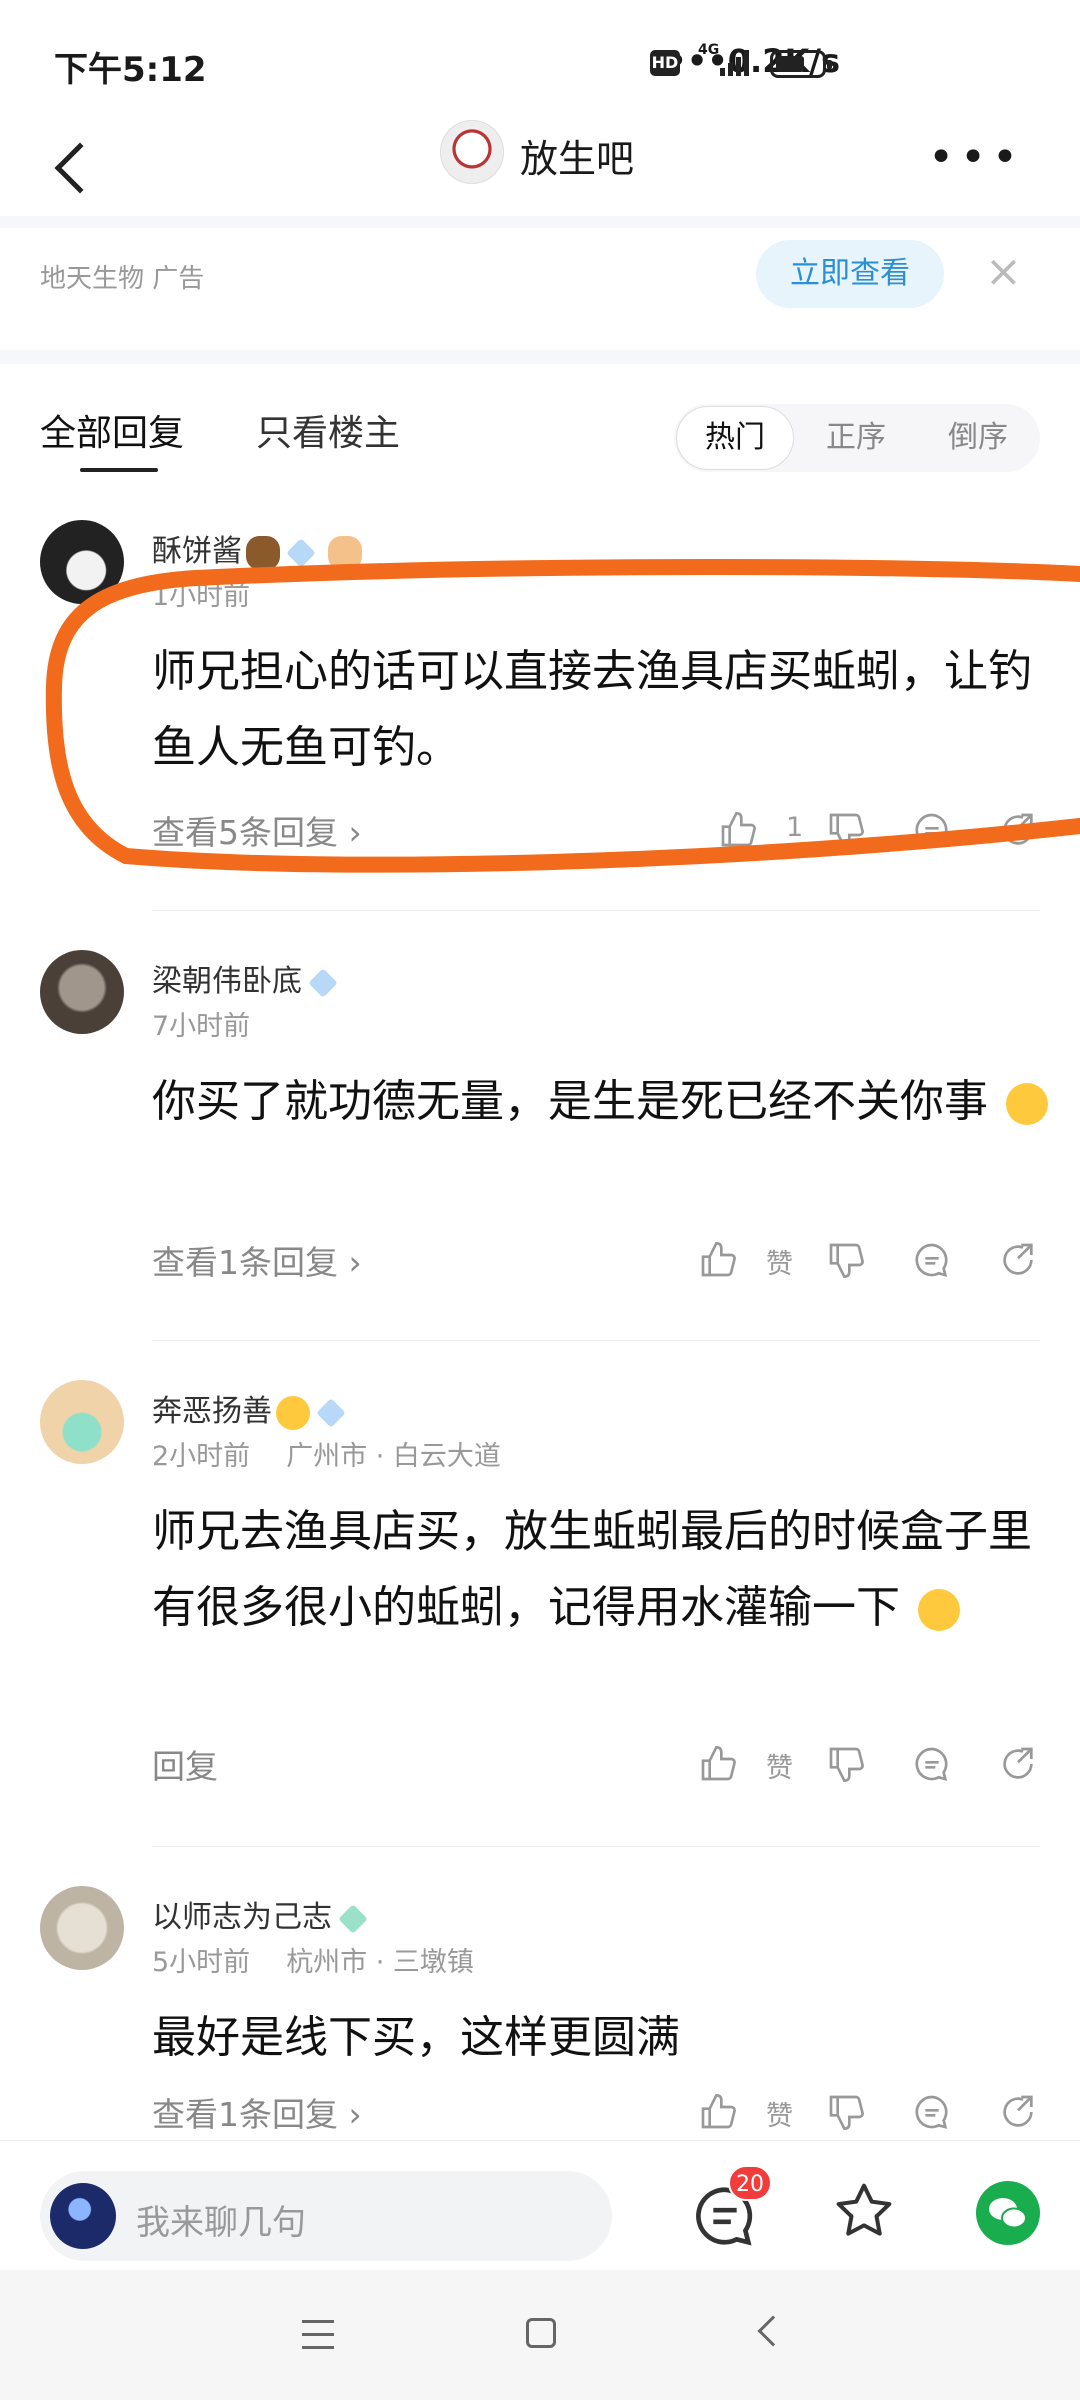  What do you see at coordinates (801, 64) in the screenshot?
I see `battery-icon` at bounding box center [801, 64].